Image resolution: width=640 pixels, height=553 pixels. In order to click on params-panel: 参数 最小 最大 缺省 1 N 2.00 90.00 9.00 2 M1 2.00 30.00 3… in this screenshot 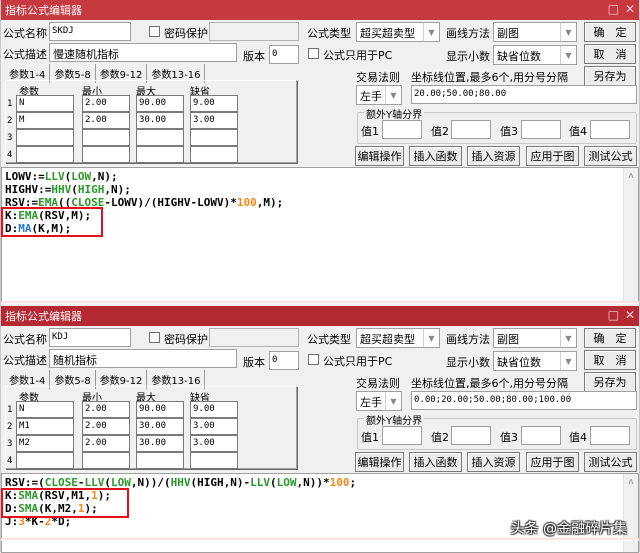, I will do `click(151, 427)`.